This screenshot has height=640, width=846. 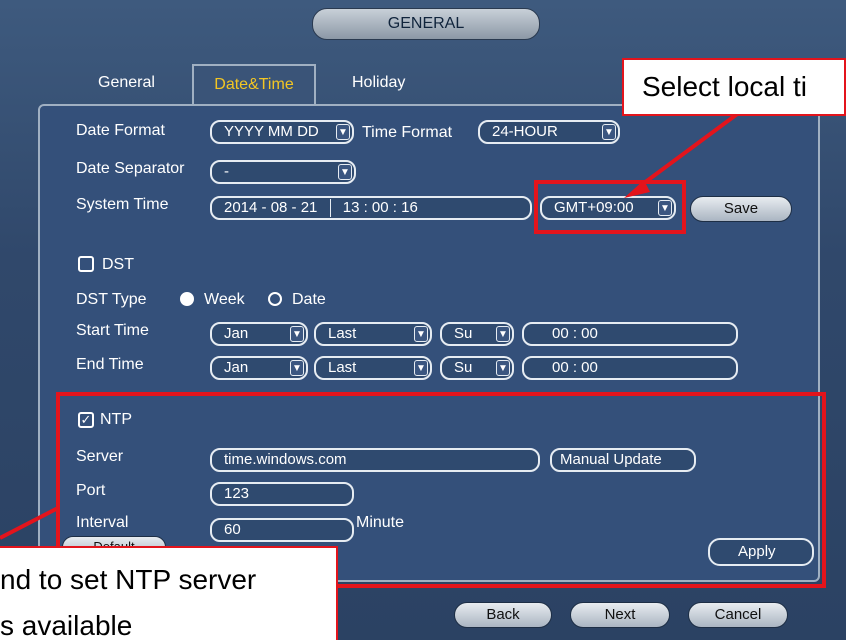 I want to click on ntp-port-input: 123, so click(x=282, y=494).